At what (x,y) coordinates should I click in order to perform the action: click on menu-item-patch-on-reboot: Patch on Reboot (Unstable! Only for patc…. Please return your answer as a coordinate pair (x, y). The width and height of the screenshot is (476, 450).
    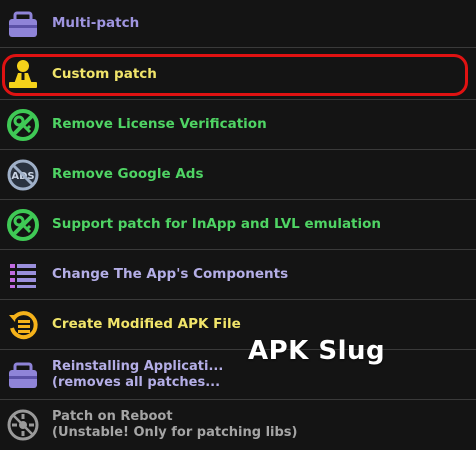
    Looking at the image, I should click on (238, 425).